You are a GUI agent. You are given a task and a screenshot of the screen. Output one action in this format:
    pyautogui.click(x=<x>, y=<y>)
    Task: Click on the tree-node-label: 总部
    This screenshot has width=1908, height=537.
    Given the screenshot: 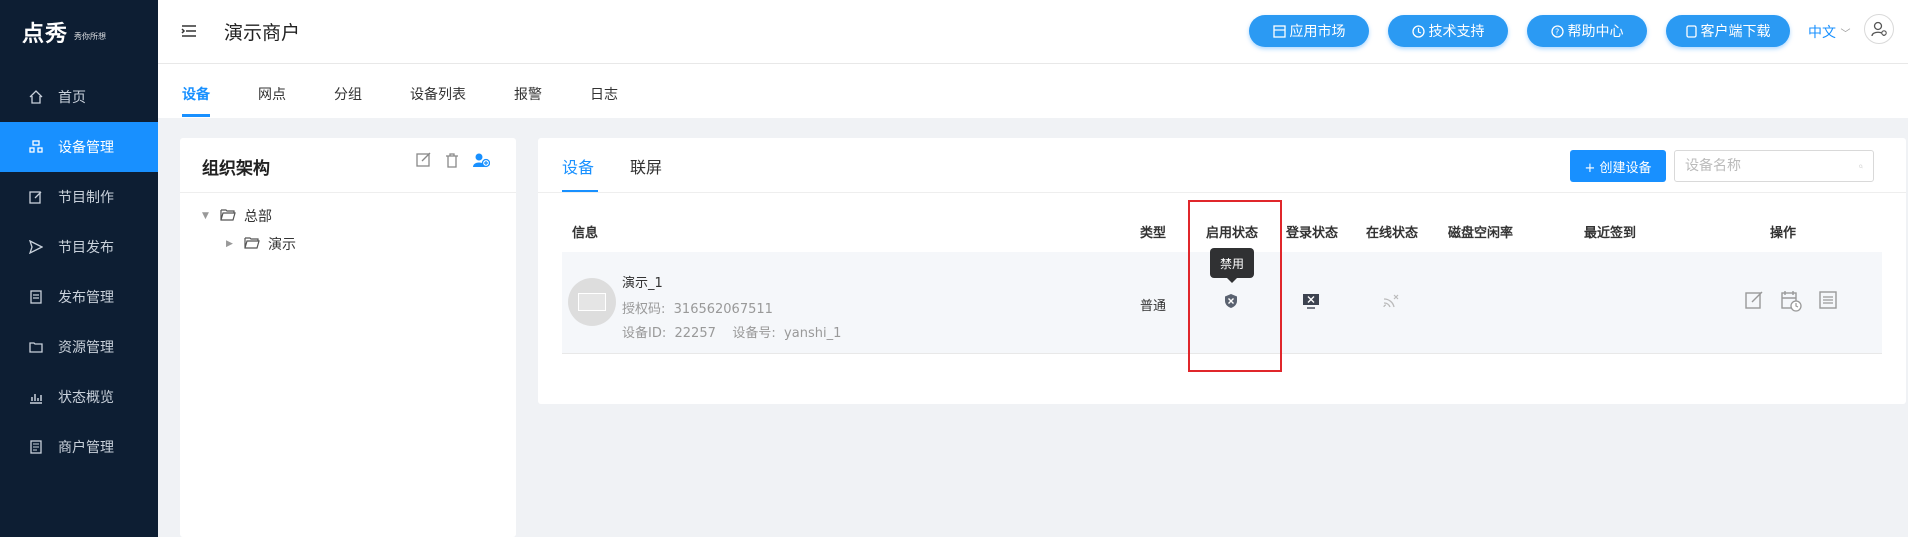 What is the action you would take?
    pyautogui.click(x=258, y=217)
    